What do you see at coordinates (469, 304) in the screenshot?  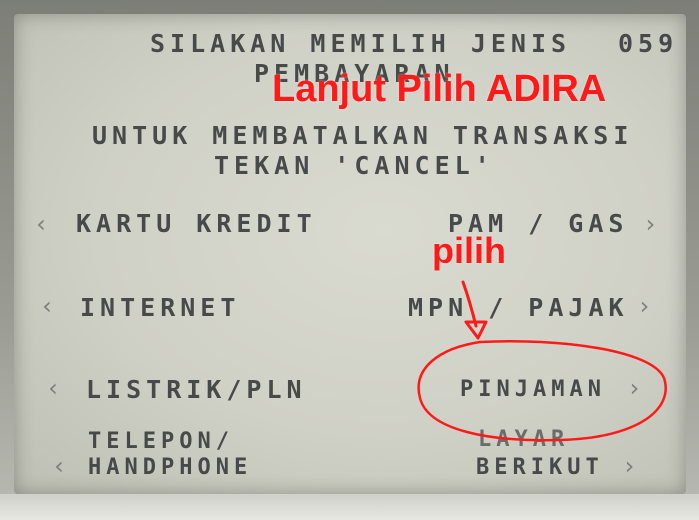 I see `pointer-arrow-icon` at bounding box center [469, 304].